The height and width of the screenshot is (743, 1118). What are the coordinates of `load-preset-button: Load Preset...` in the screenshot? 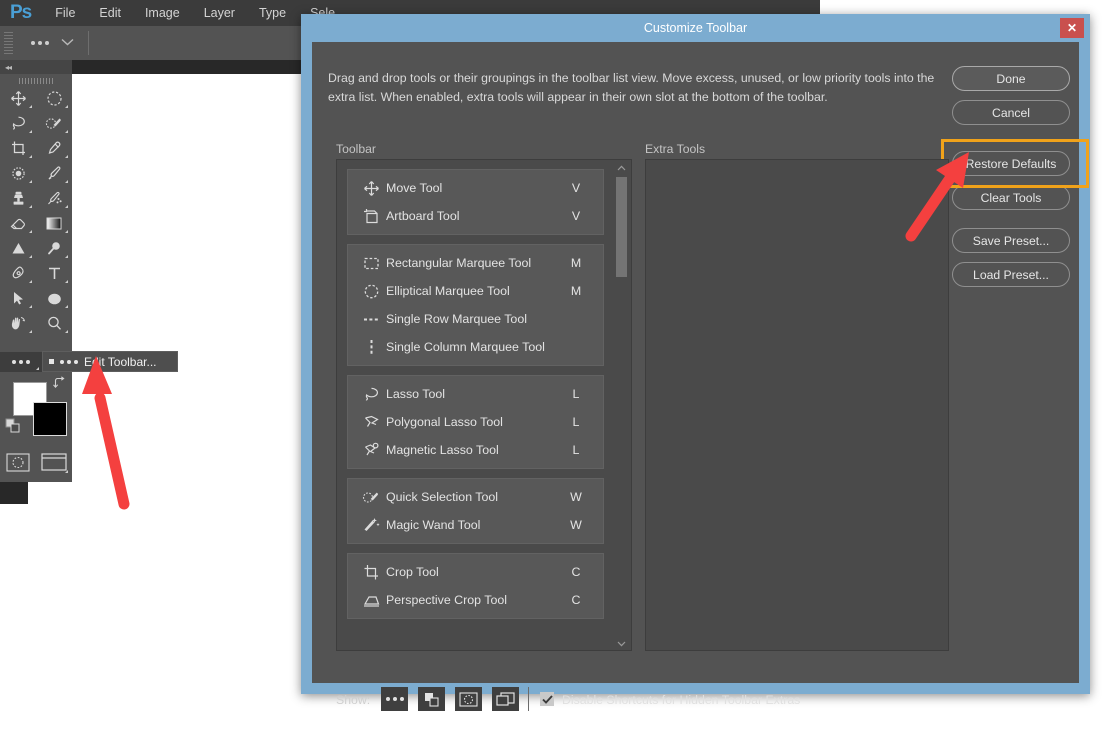 It's located at (1011, 274).